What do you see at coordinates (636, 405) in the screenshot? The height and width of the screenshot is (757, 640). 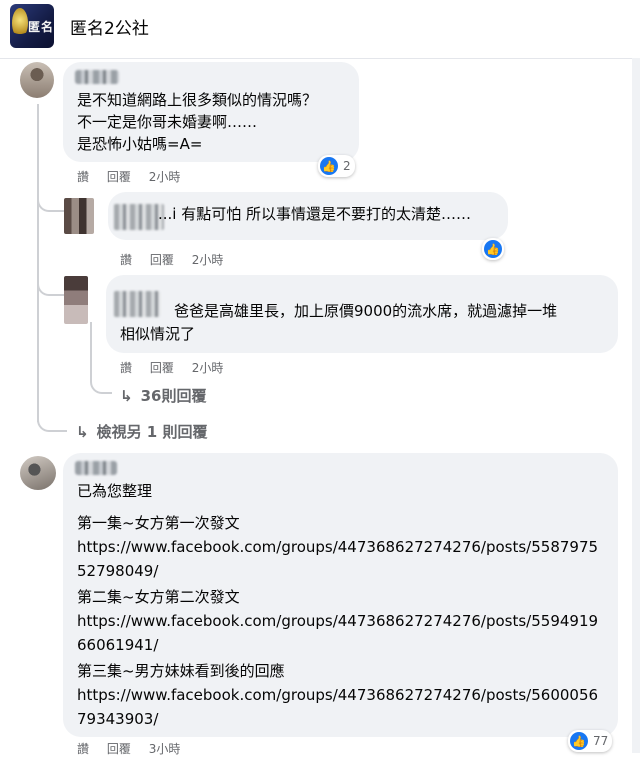 I see `scrollbar` at bounding box center [636, 405].